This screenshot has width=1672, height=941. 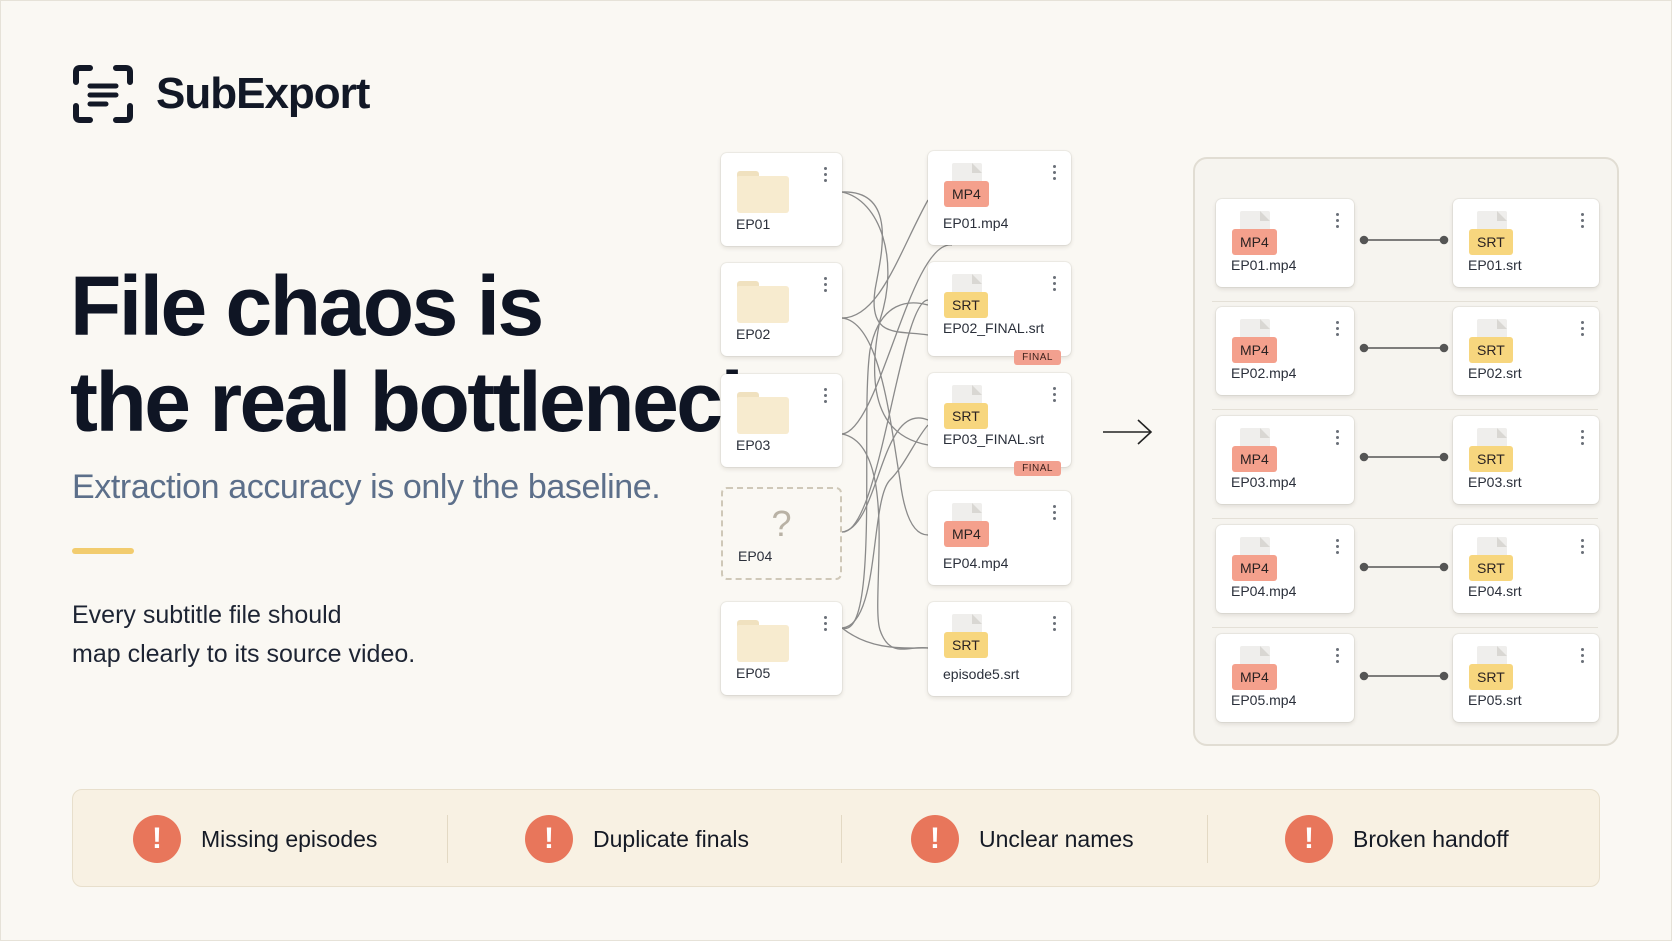 What do you see at coordinates (1285, 569) in the screenshot?
I see `mapped-video-card: MP4 EP04.mp4` at bounding box center [1285, 569].